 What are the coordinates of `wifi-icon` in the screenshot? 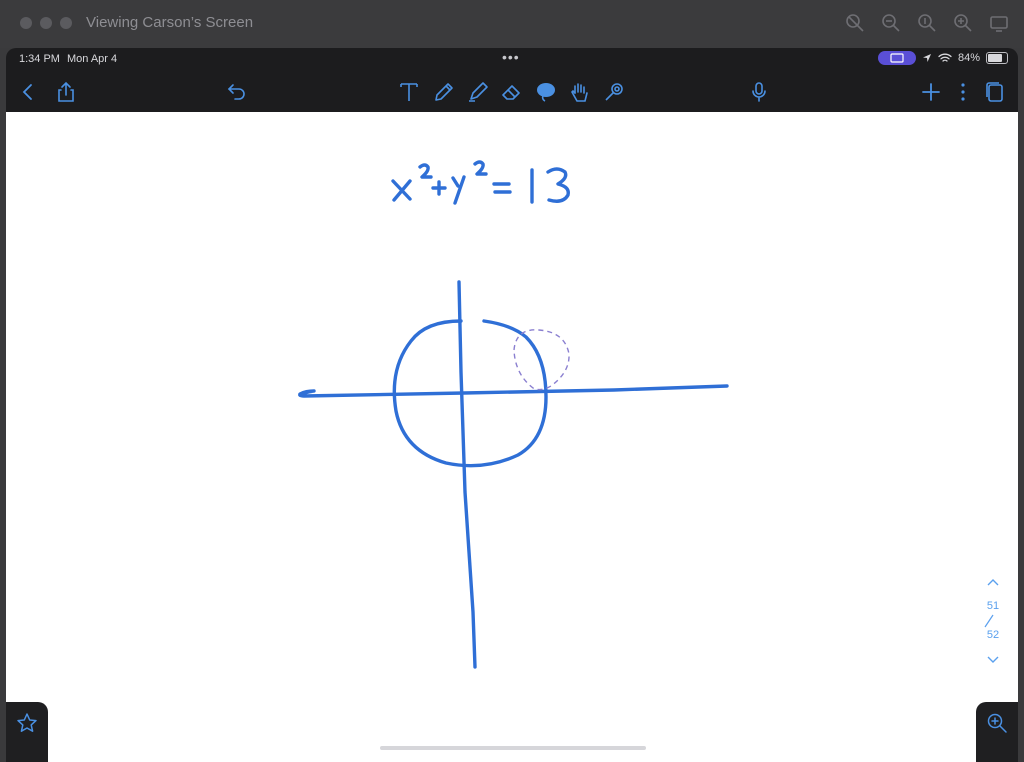 It's located at (945, 57).